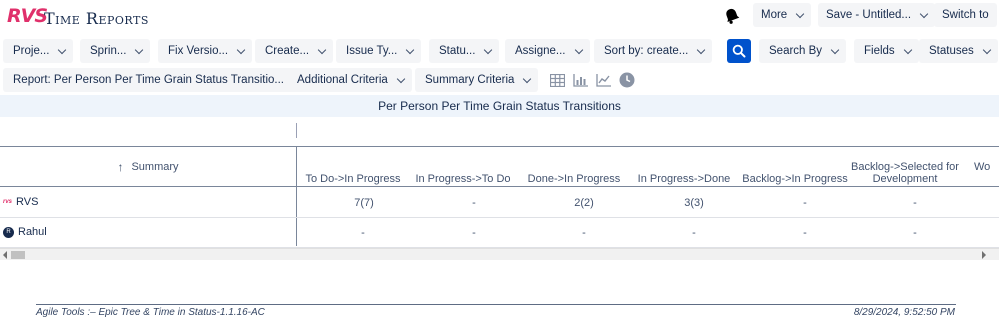  I want to click on column-header: Wo, so click(986, 167).